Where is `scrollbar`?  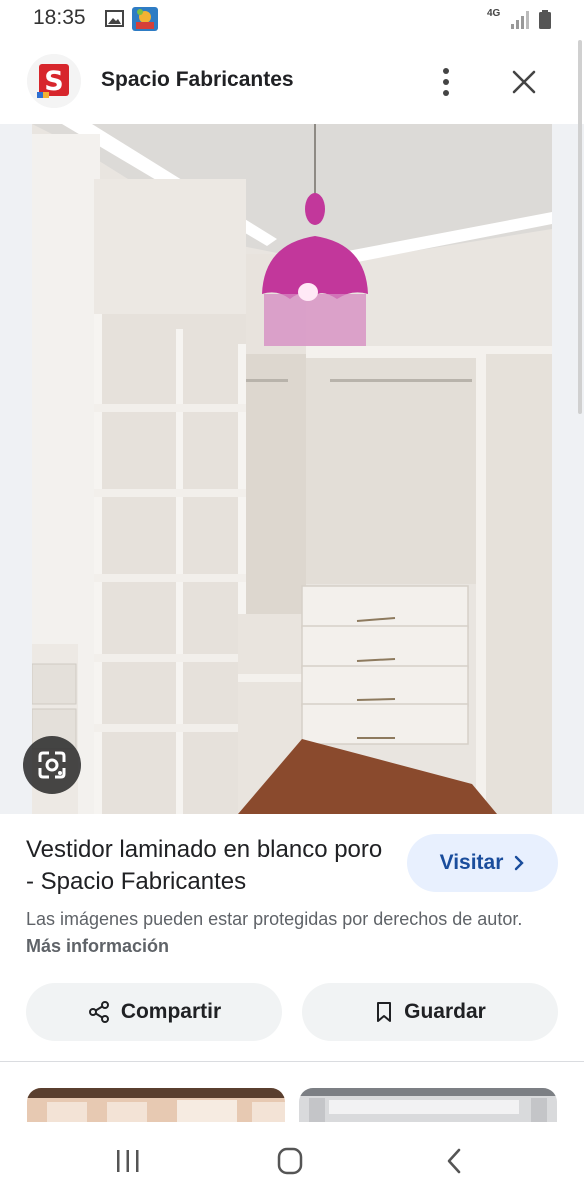
scrollbar is located at coordinates (580, 227).